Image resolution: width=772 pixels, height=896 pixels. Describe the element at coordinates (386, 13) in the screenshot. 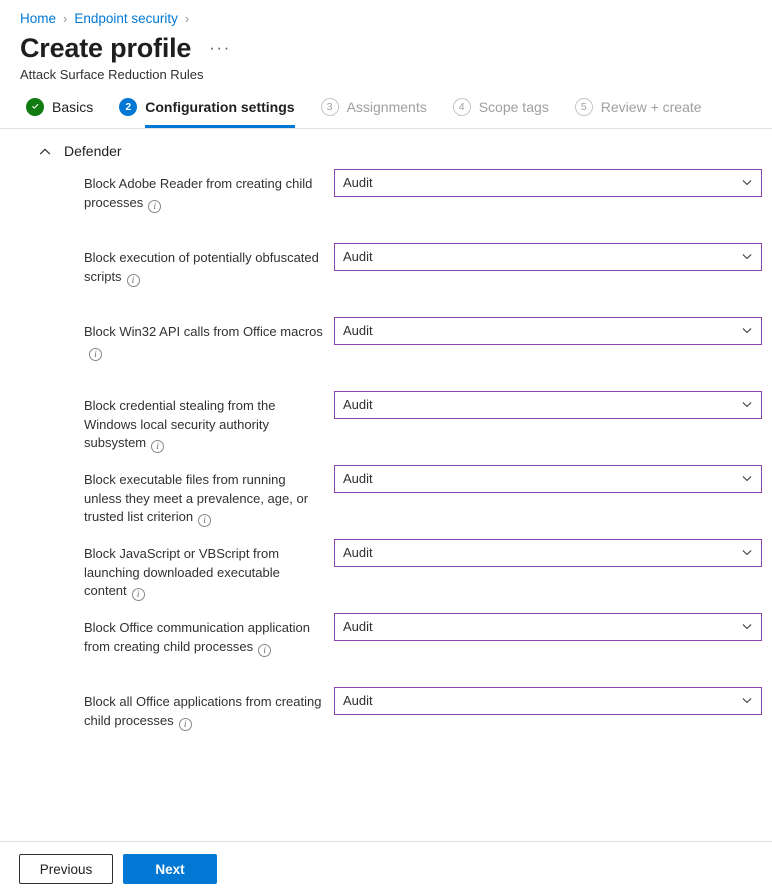

I see `breadcrumb: Home › Endpoint security ›` at that location.